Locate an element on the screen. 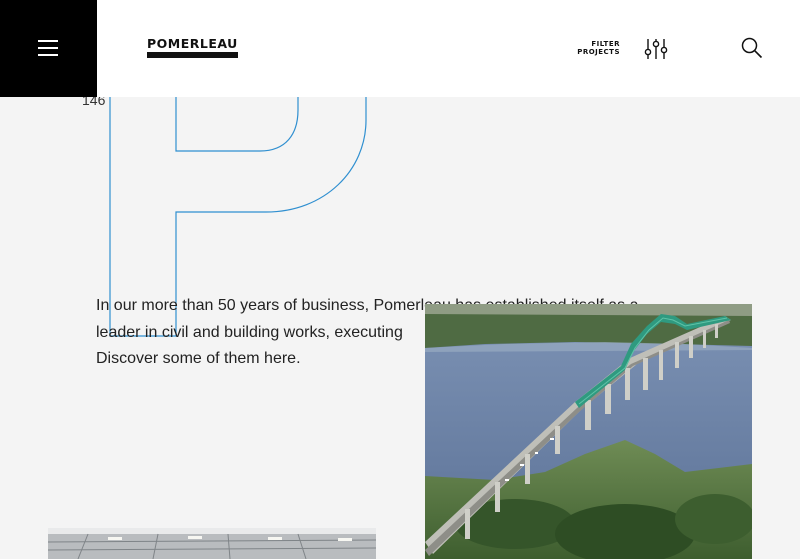 The width and height of the screenshot is (800, 559). logo-text: POMERLEAU is located at coordinates (192, 43).